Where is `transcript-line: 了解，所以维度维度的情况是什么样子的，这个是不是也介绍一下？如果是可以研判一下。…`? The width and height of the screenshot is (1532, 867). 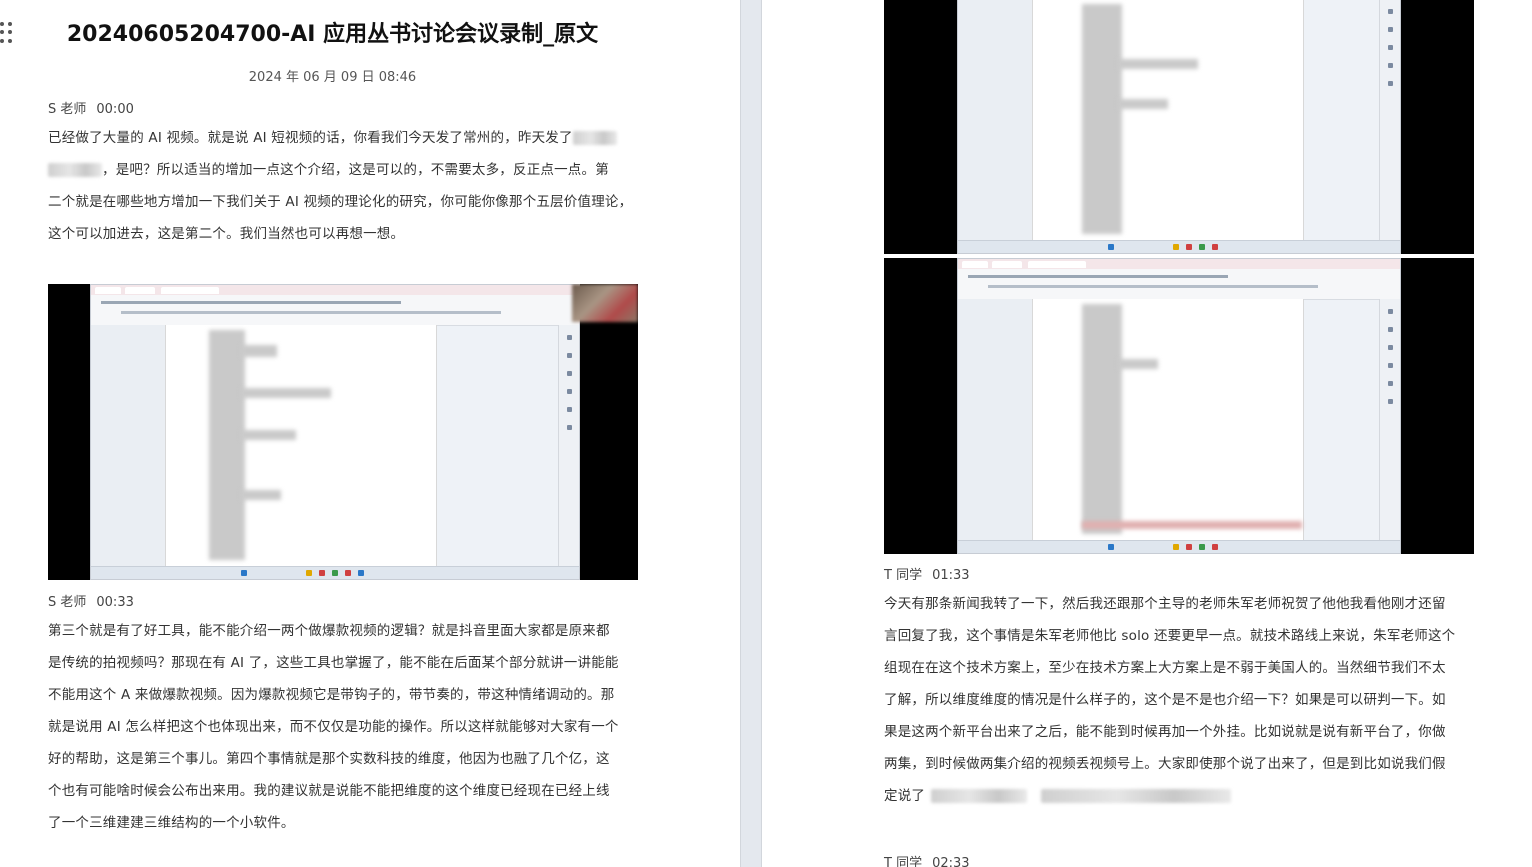
transcript-line: 了解，所以维度维度的情况是什么样子的，这个是不是也介绍一下？如果是可以研判一下。… is located at coordinates (1165, 700).